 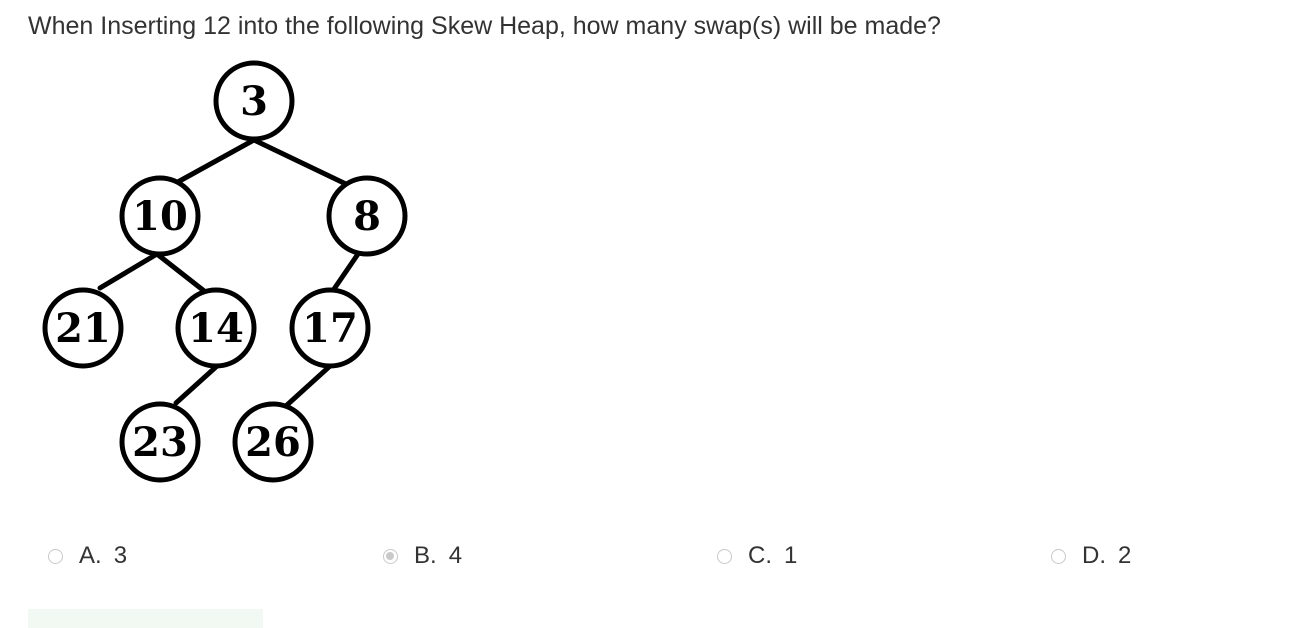 I want to click on svg-text: 26, so click(x=273, y=442).